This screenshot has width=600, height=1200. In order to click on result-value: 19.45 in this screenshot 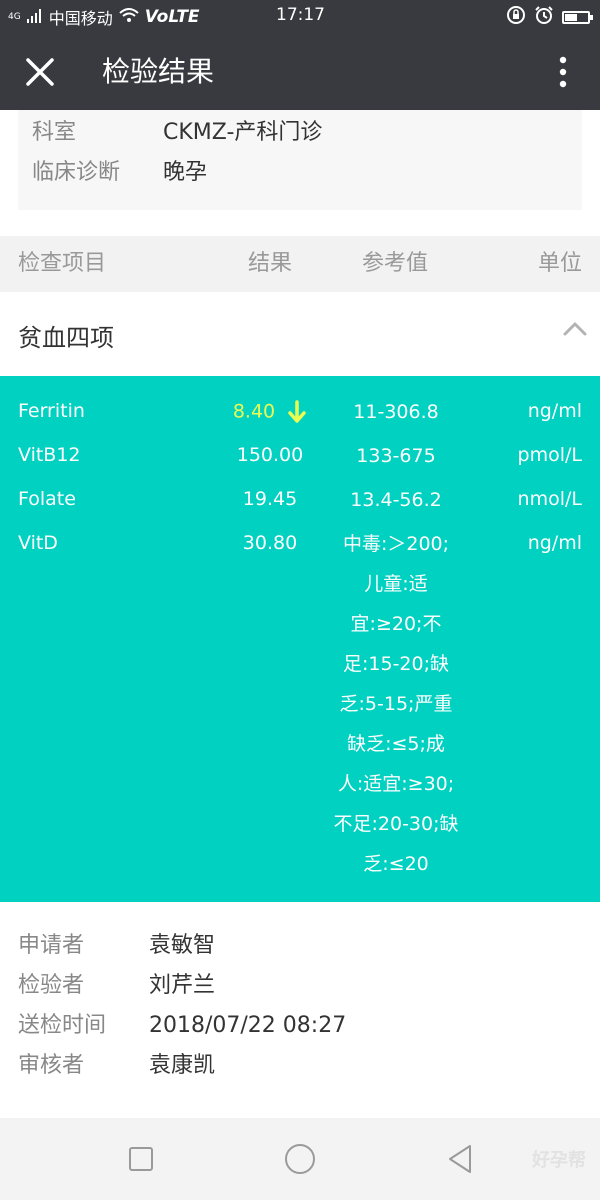, I will do `click(270, 499)`.